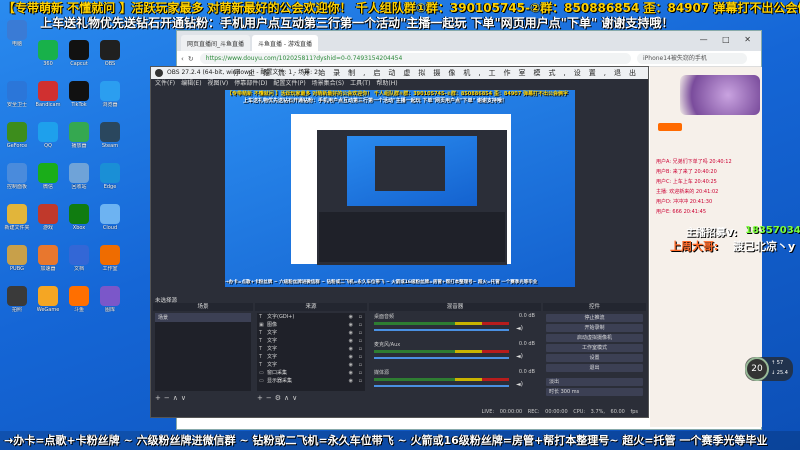 The width and height of the screenshot is (800, 450). What do you see at coordinates (594, 318) in the screenshot?
I see `stop-streaming-button: 停止推流` at bounding box center [594, 318].